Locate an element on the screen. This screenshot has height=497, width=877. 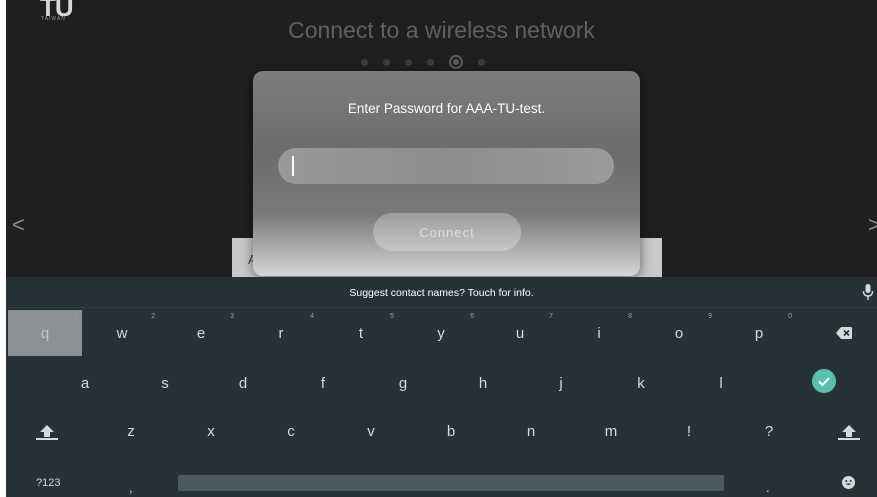
key-q: q1 is located at coordinates (45, 333).